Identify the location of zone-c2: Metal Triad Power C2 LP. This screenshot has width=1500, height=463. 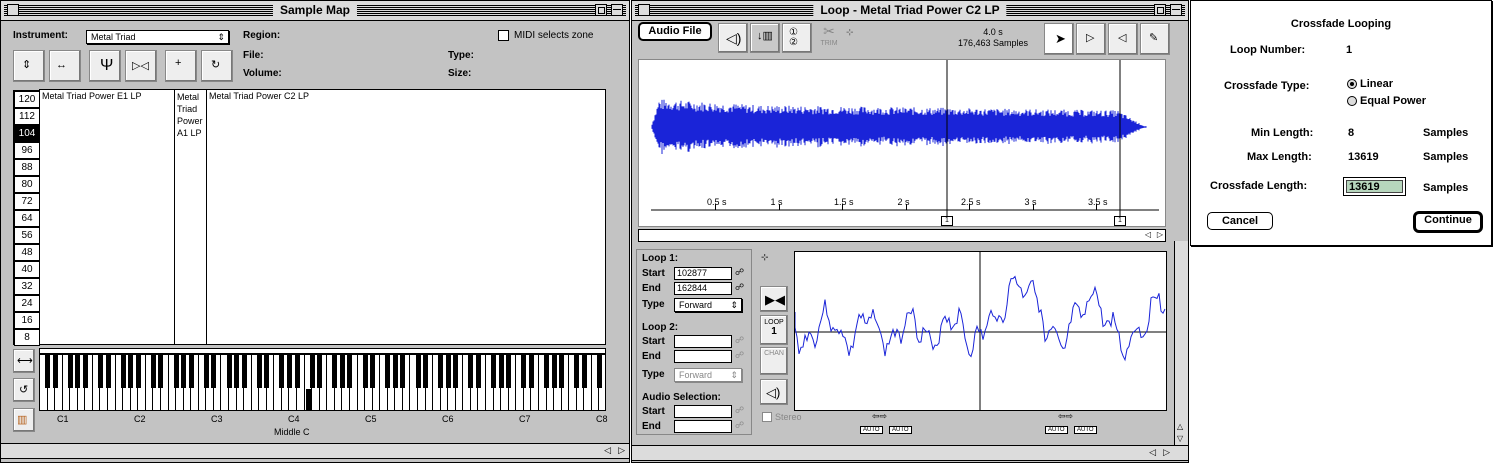
(406, 217).